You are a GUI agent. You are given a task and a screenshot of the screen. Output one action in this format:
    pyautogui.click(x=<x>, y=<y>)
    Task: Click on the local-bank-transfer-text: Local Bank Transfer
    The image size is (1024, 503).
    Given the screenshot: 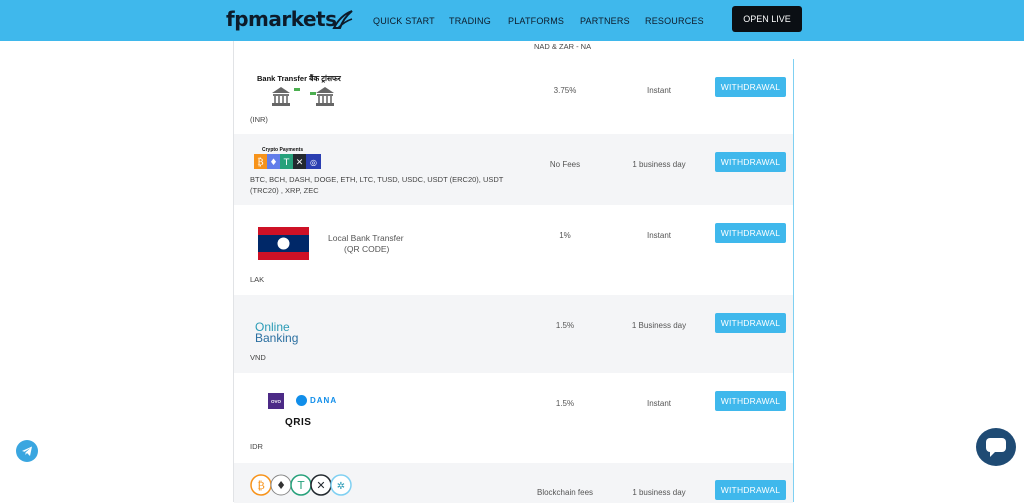 What is the action you would take?
    pyautogui.click(x=366, y=238)
    